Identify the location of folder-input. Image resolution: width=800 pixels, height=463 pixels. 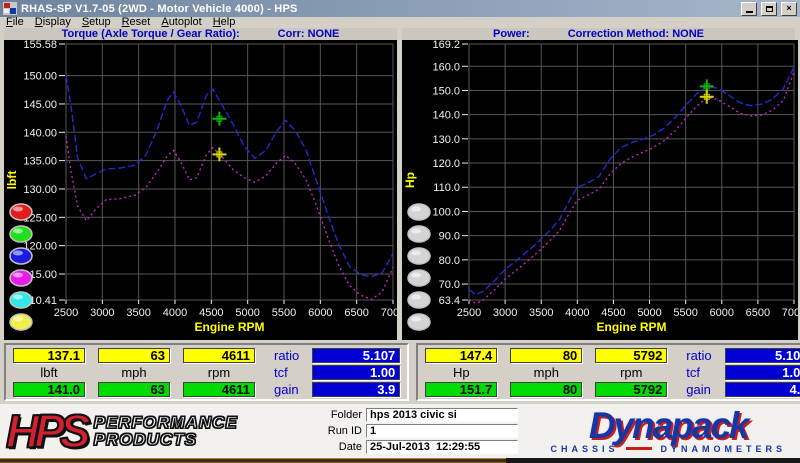
(442, 415).